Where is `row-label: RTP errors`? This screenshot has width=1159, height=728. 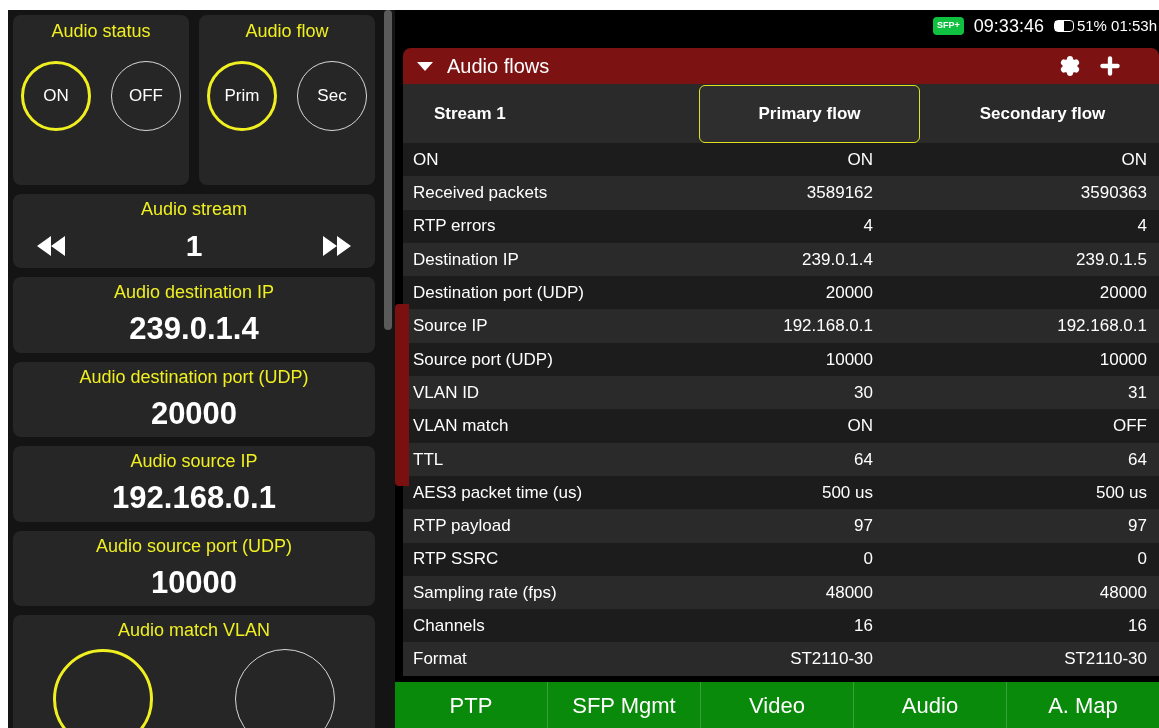
row-label: RTP errors is located at coordinates (454, 226).